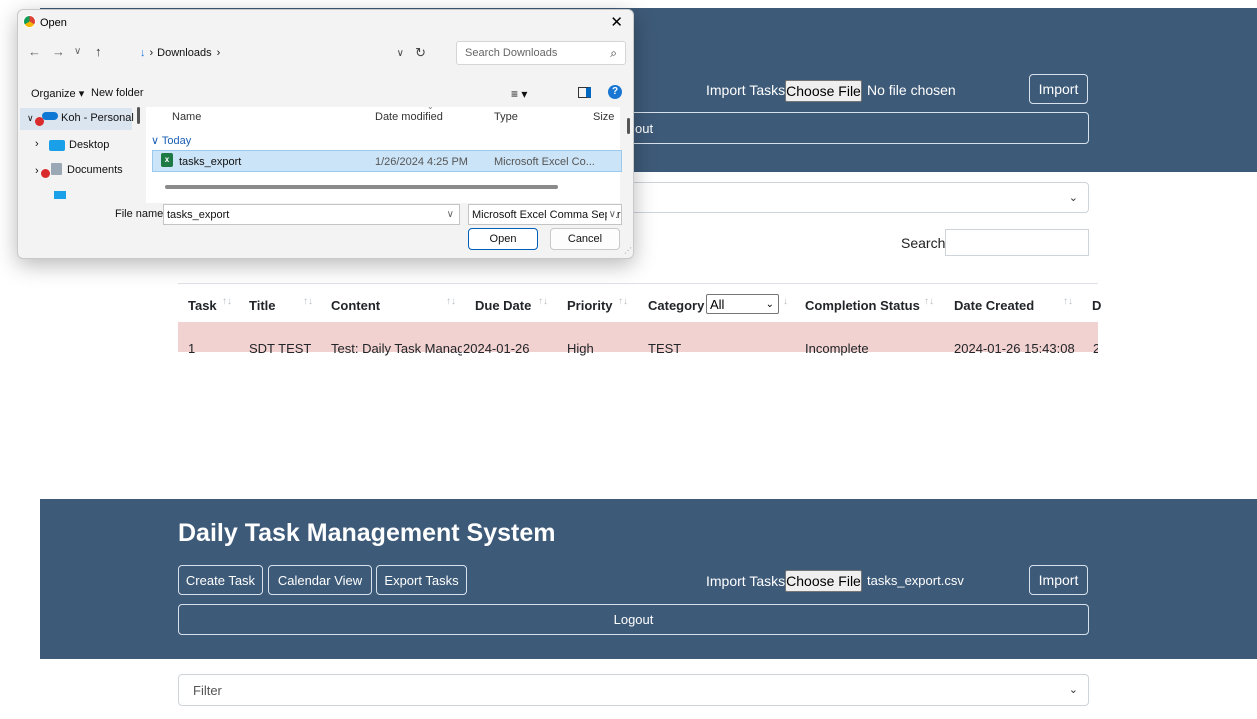 The width and height of the screenshot is (1257, 719). I want to click on recent-chevron-icon: ∨, so click(77, 51).